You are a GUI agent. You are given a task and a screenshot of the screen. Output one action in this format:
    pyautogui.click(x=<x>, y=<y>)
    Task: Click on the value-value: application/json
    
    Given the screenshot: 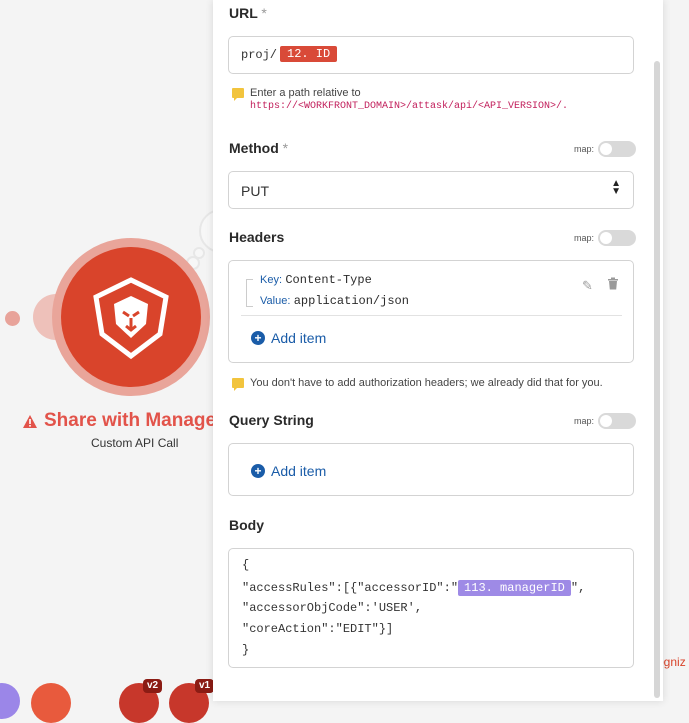 What is the action you would take?
    pyautogui.click(x=351, y=301)
    